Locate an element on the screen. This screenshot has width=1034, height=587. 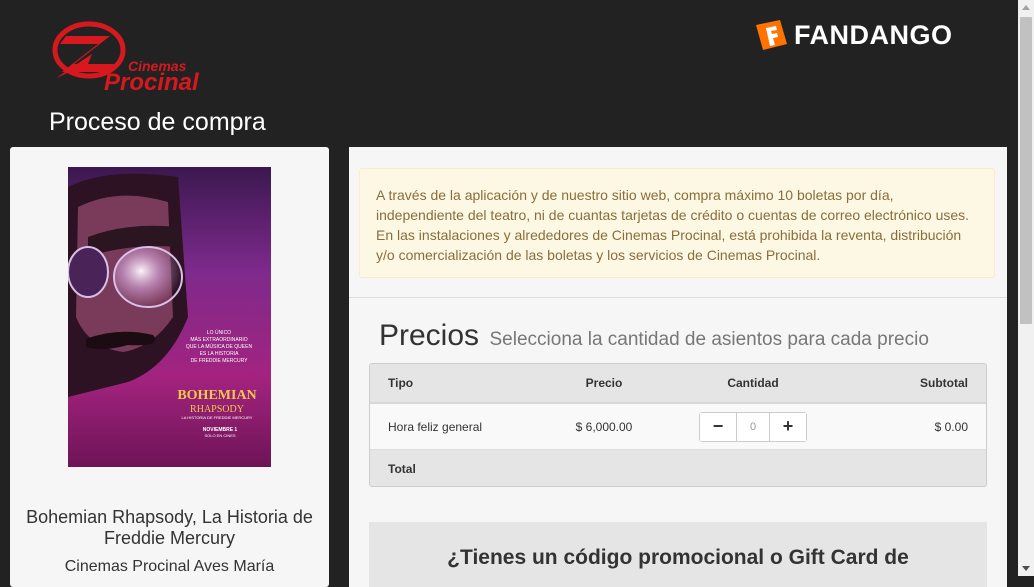
ticket-type: Hora feliz general is located at coordinates (435, 426).